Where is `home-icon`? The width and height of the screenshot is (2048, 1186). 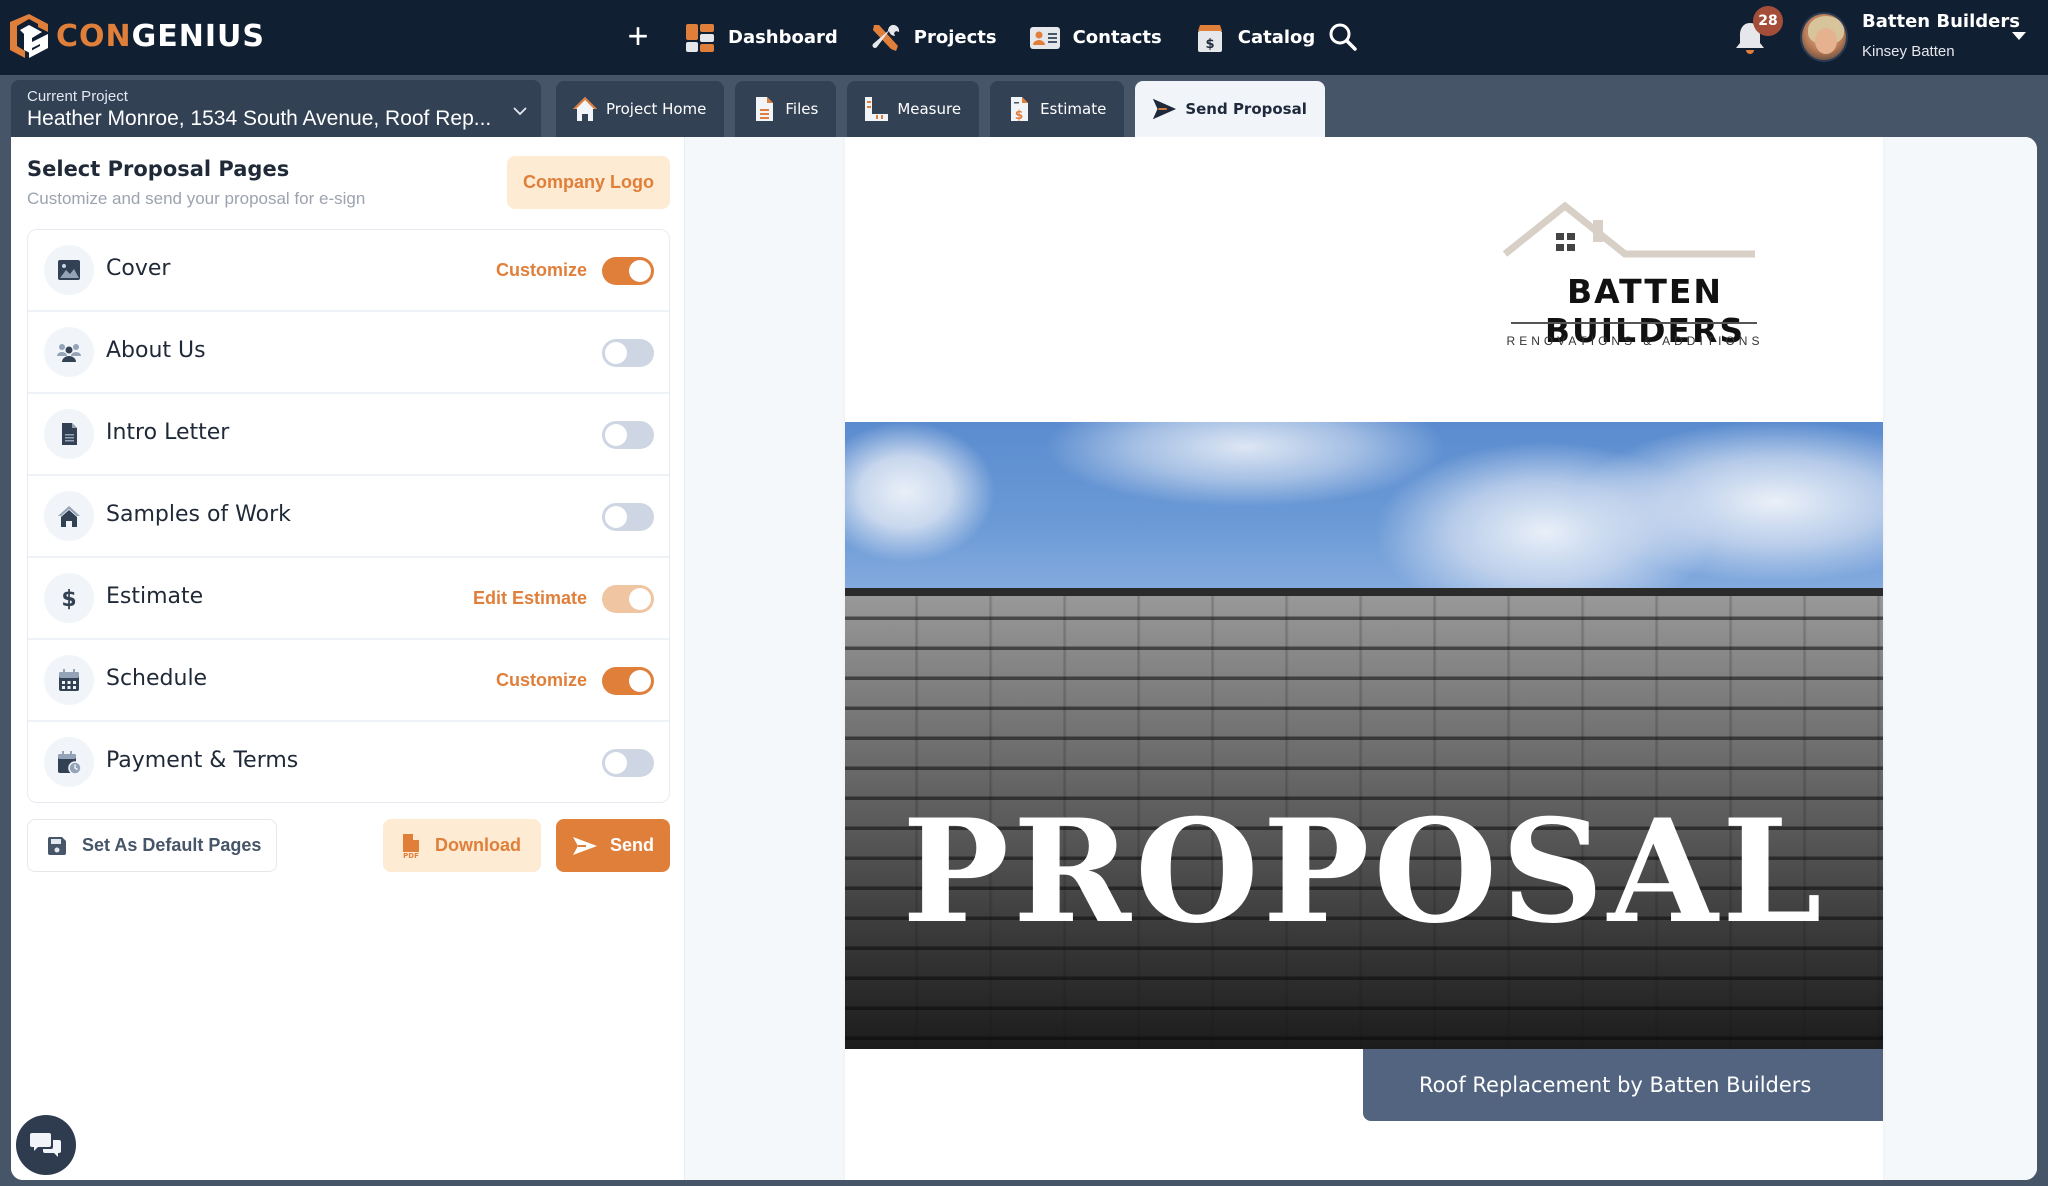
home-icon is located at coordinates (585, 109).